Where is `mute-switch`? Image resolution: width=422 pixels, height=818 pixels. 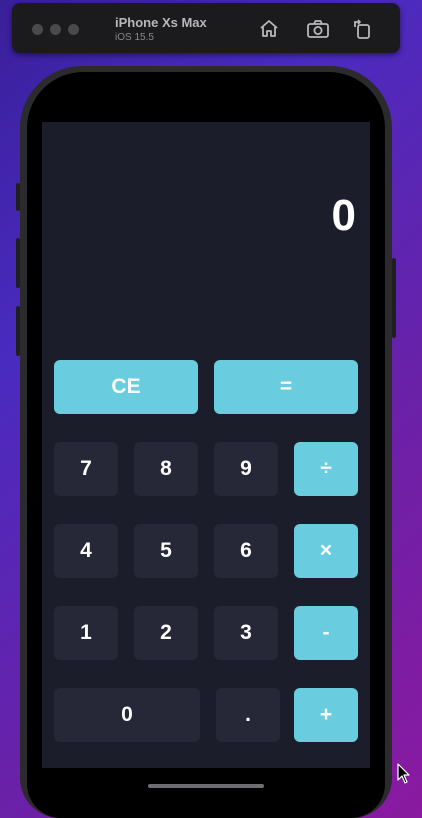
mute-switch is located at coordinates (18, 197).